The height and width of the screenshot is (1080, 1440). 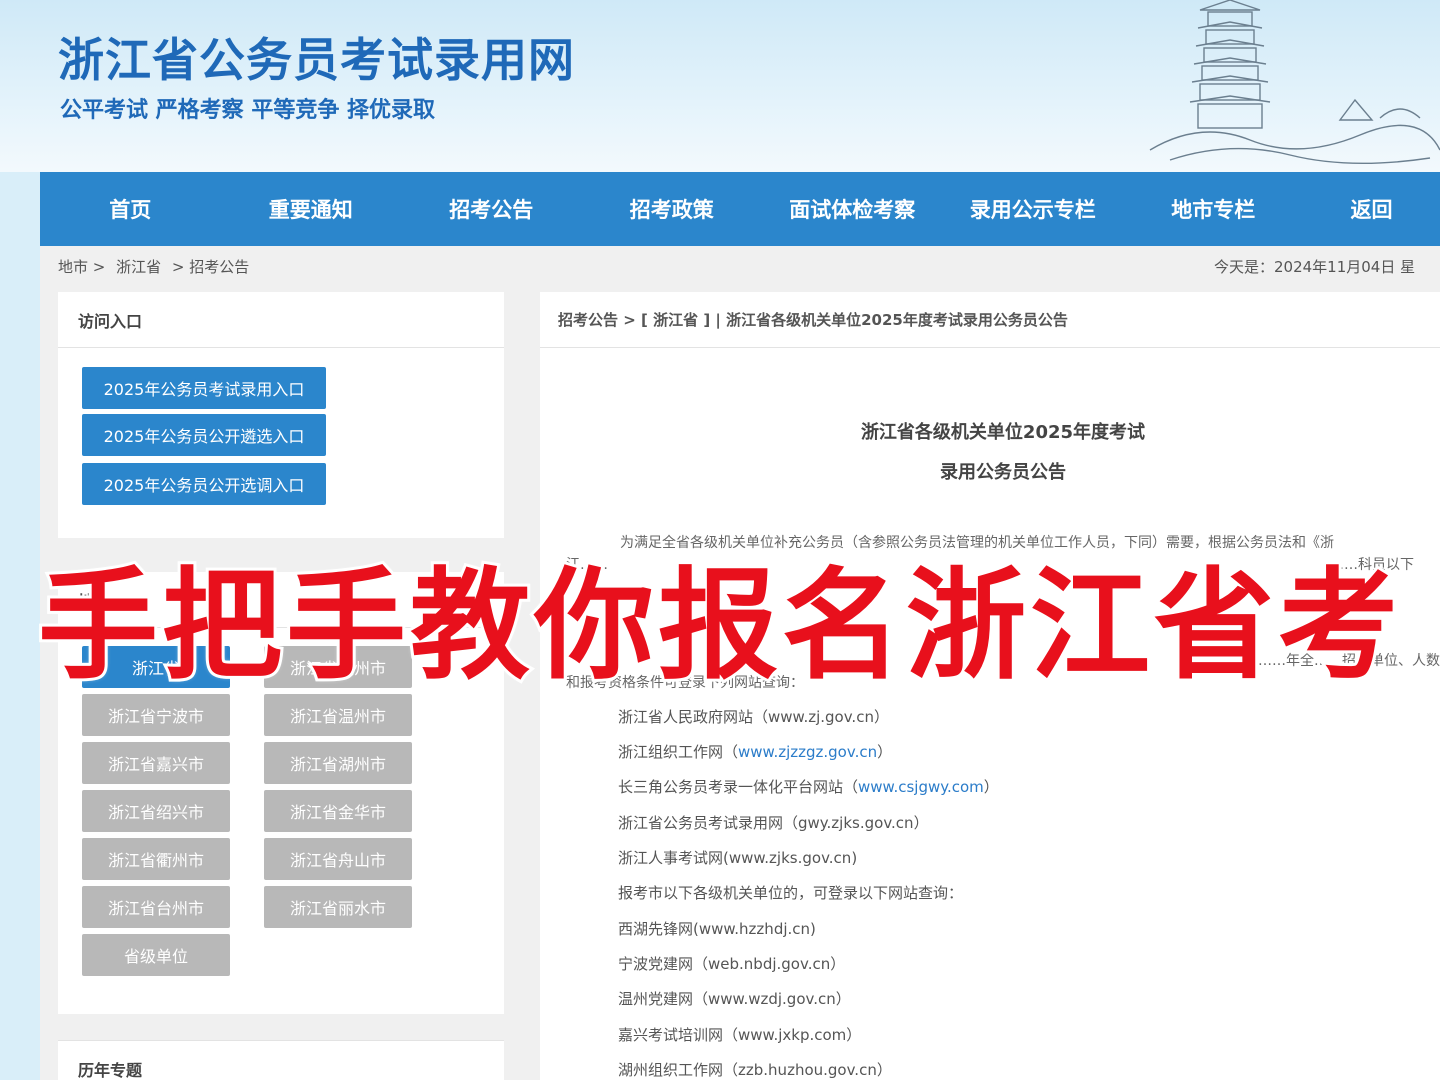 What do you see at coordinates (491, 209) in the screenshot?
I see `nav-recruitment-announcement: 招考公告` at bounding box center [491, 209].